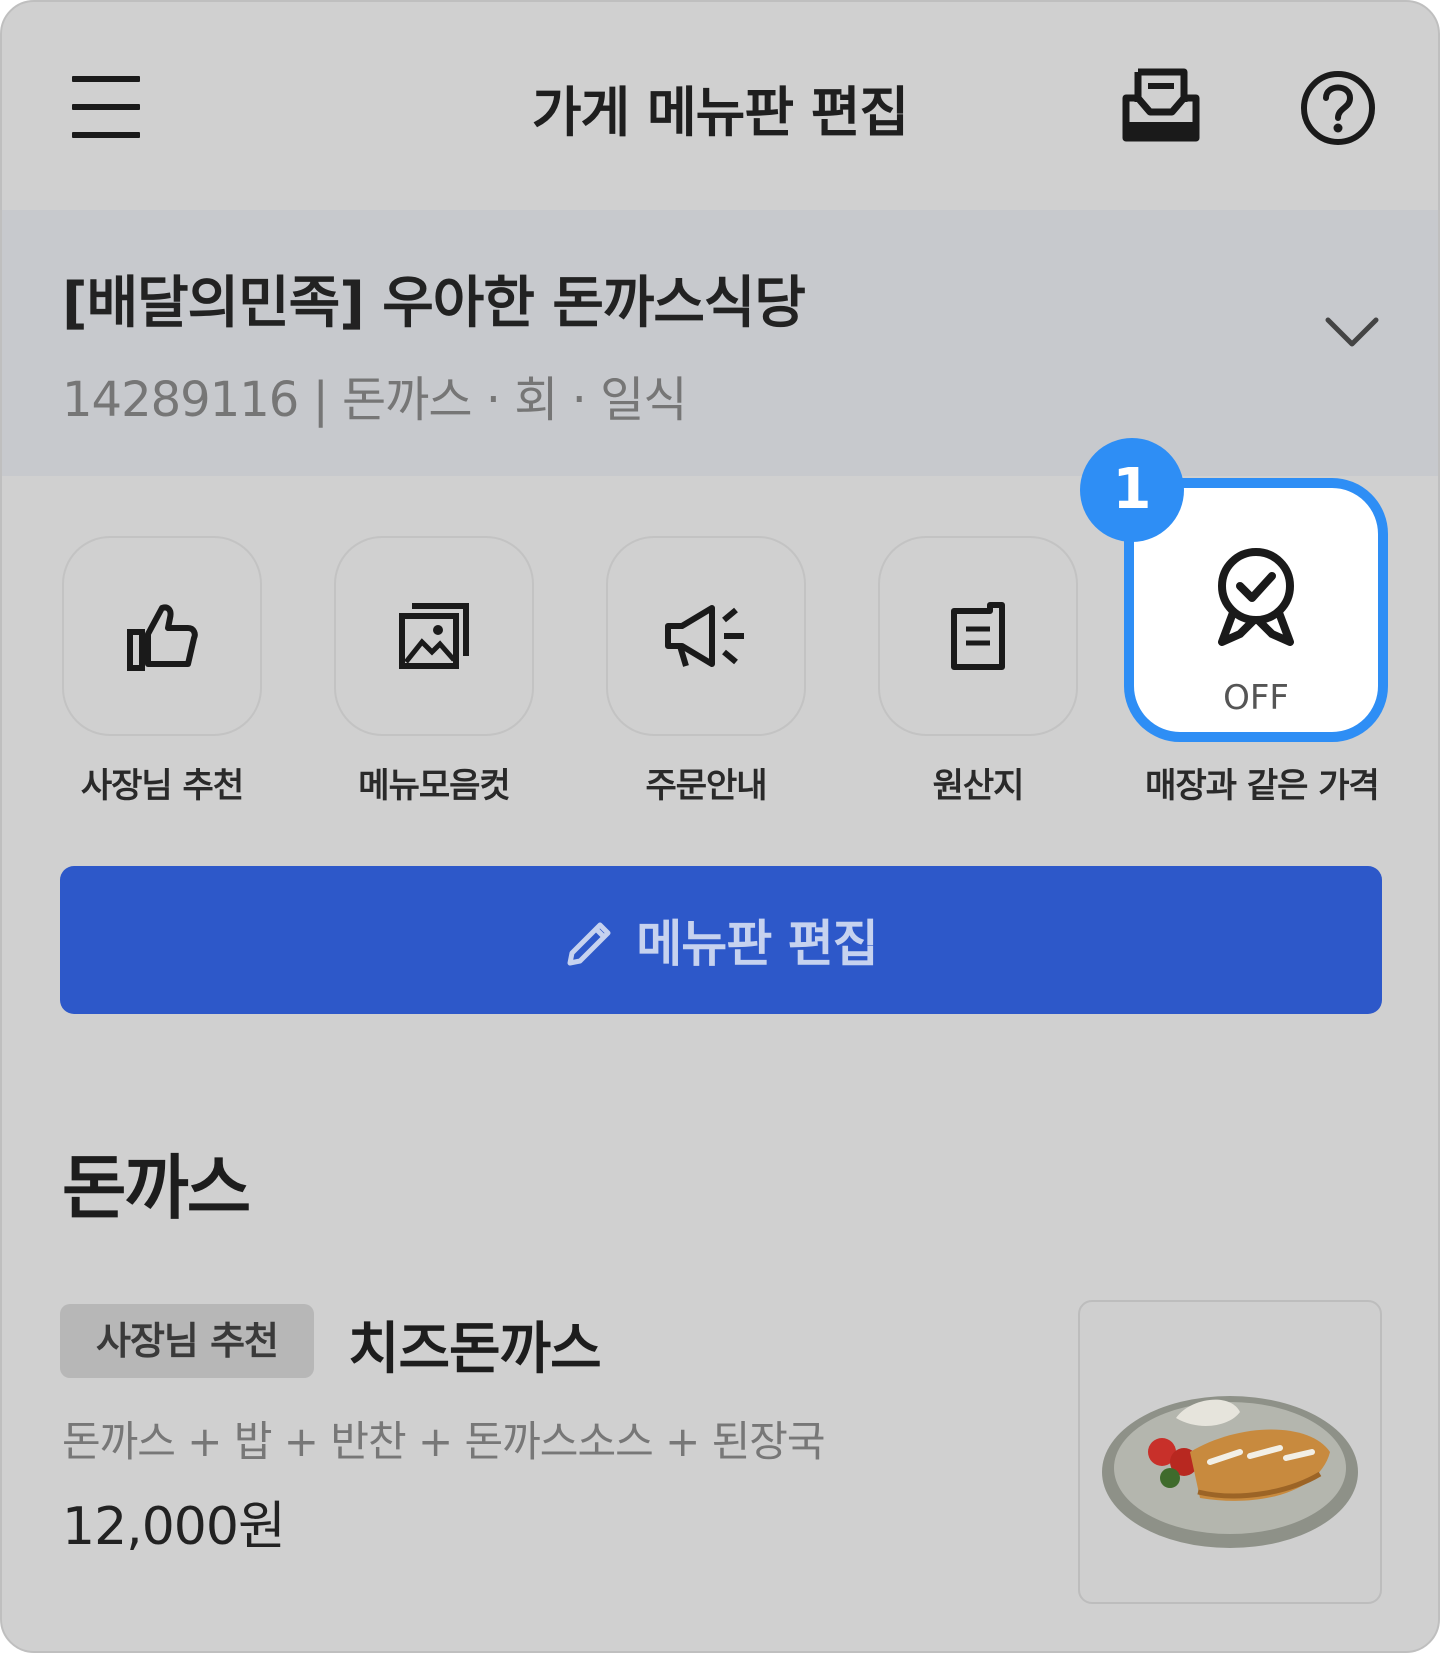  I want to click on photo-gallery-icon, so click(434, 636).